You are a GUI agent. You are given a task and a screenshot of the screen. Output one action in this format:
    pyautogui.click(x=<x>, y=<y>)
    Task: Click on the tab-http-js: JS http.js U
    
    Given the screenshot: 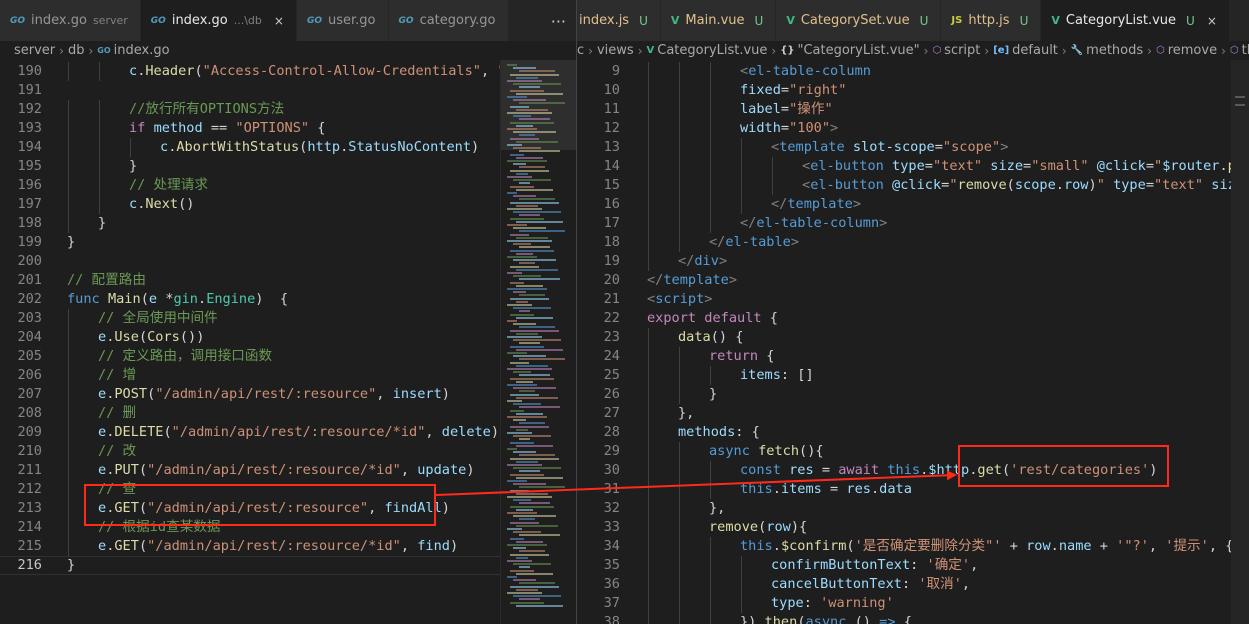 What is the action you would take?
    pyautogui.click(x=991, y=20)
    